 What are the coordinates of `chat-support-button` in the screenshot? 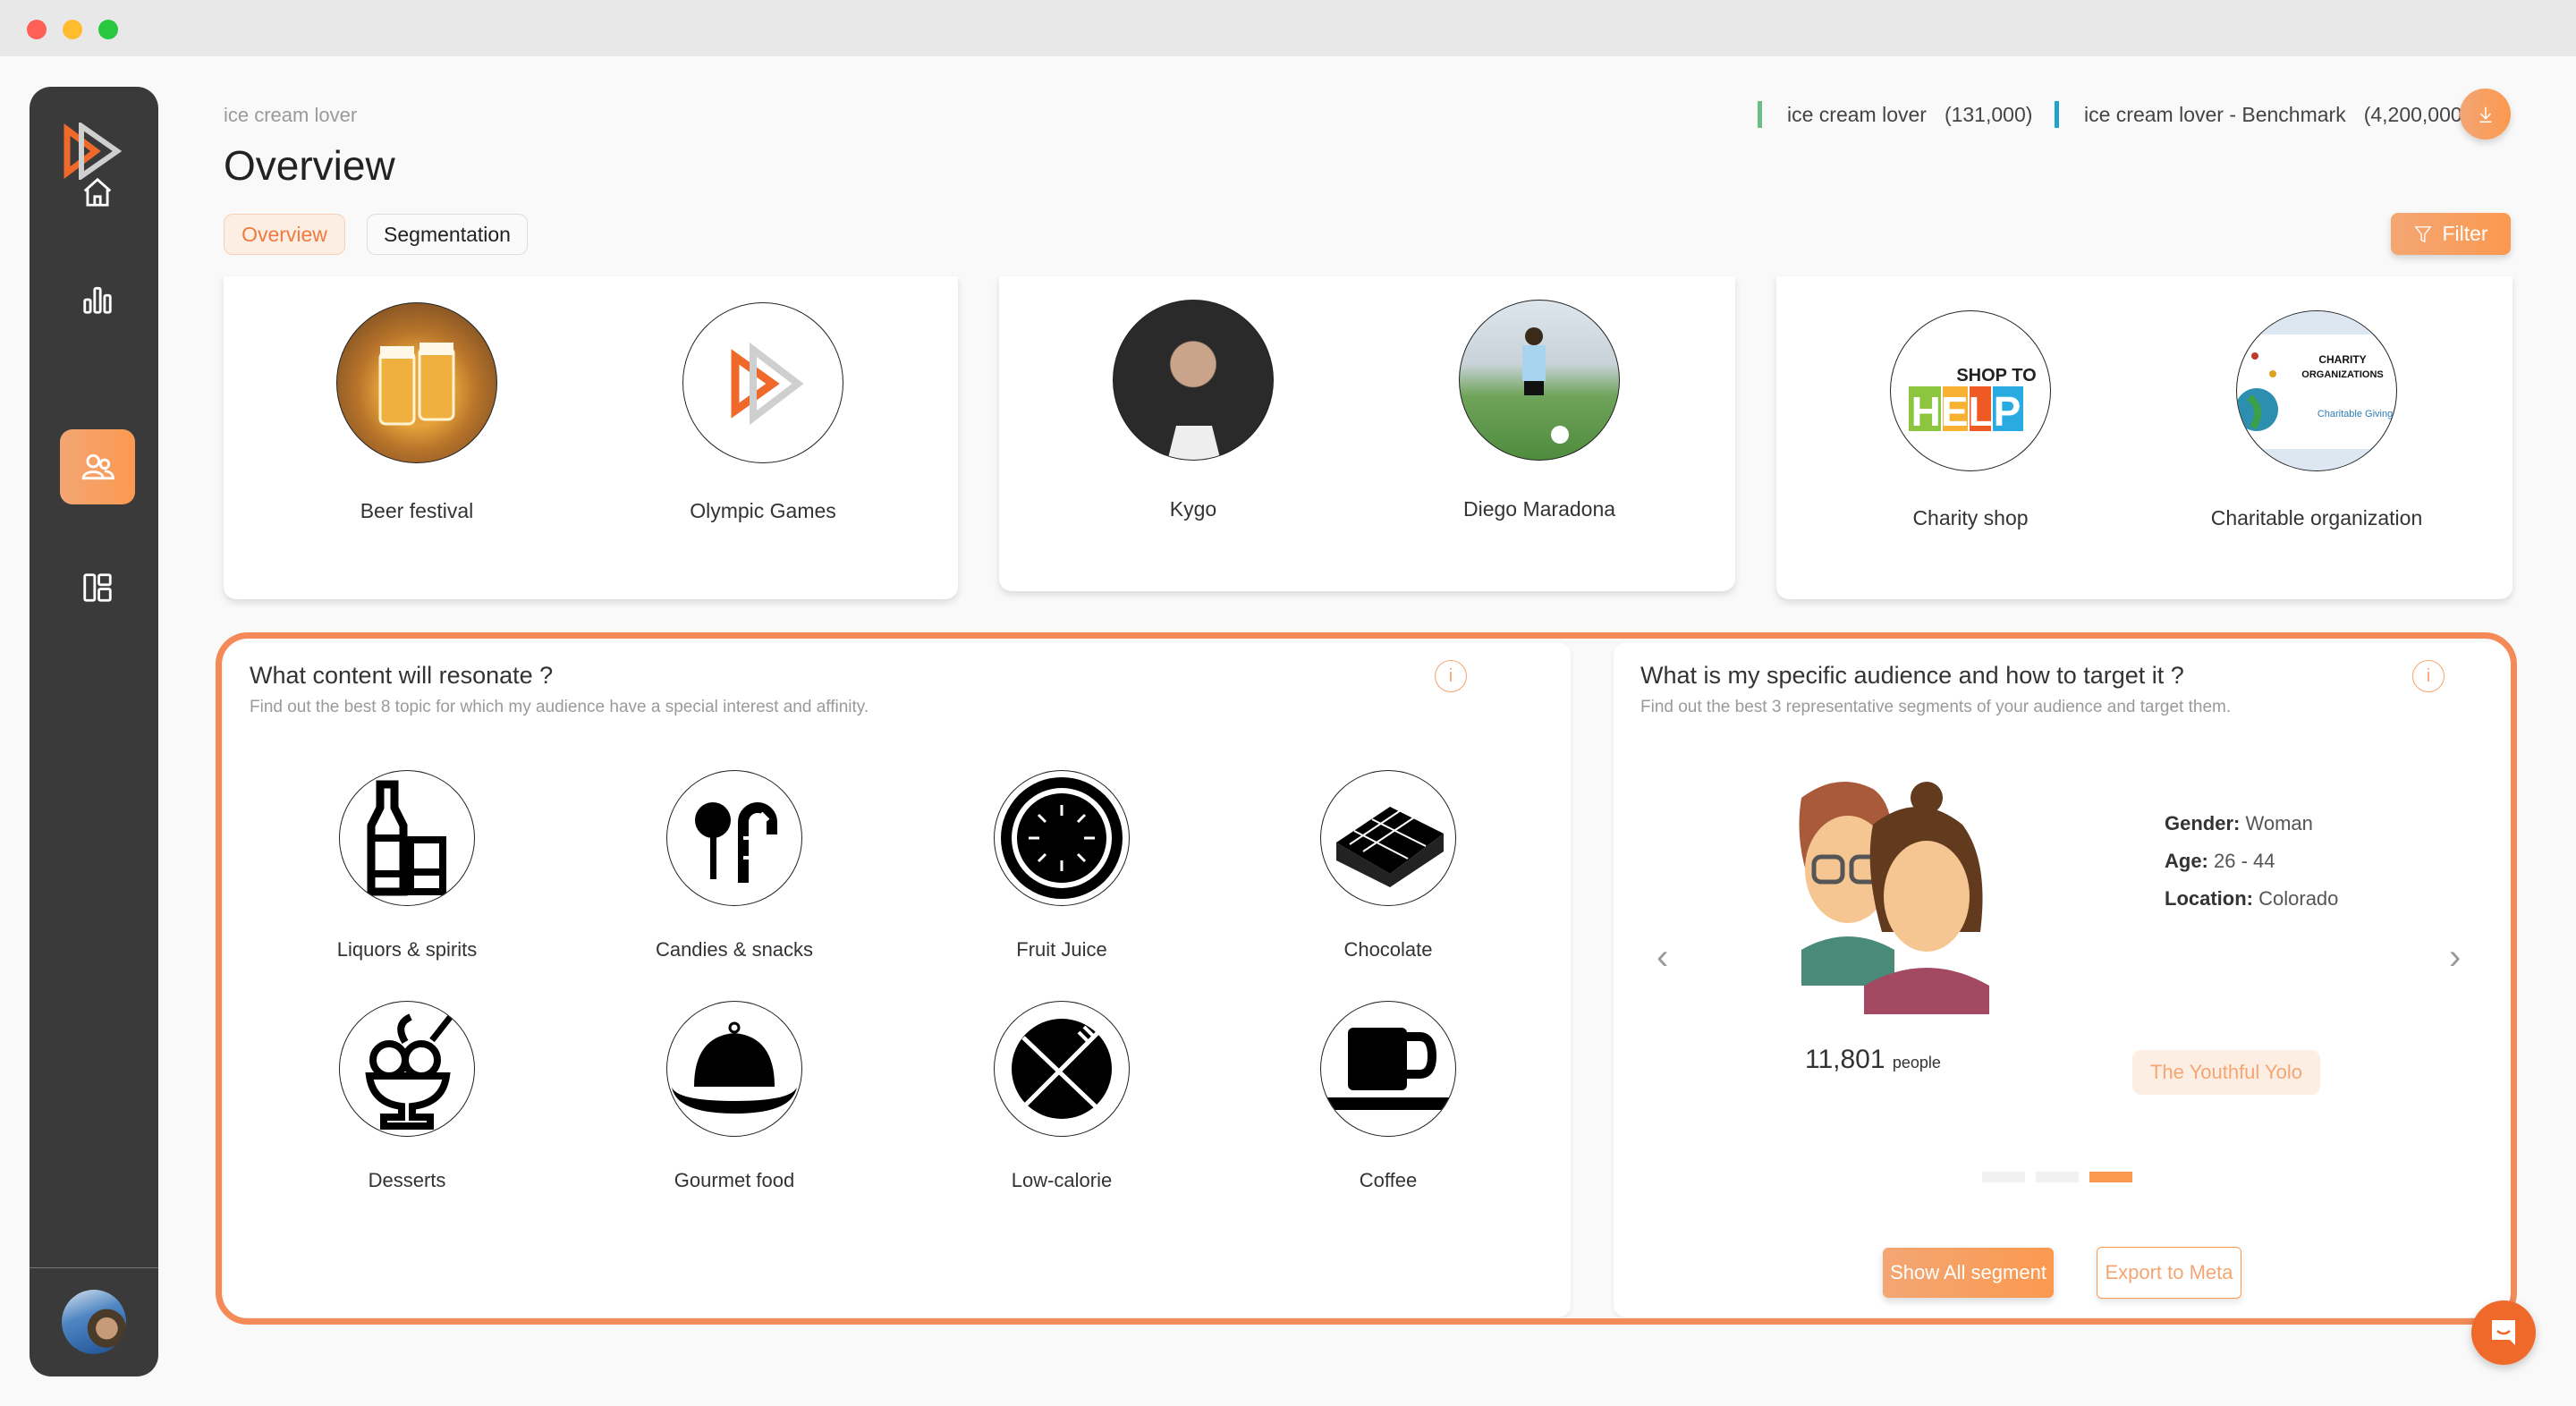 It's located at (2503, 1333).